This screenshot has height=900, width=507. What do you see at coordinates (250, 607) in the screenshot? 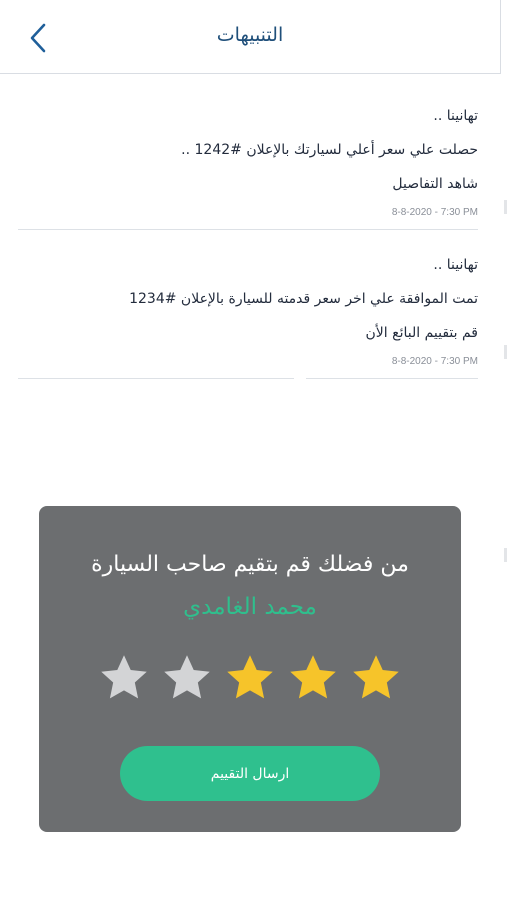
I see `seller-name: محمد الغامدي` at bounding box center [250, 607].